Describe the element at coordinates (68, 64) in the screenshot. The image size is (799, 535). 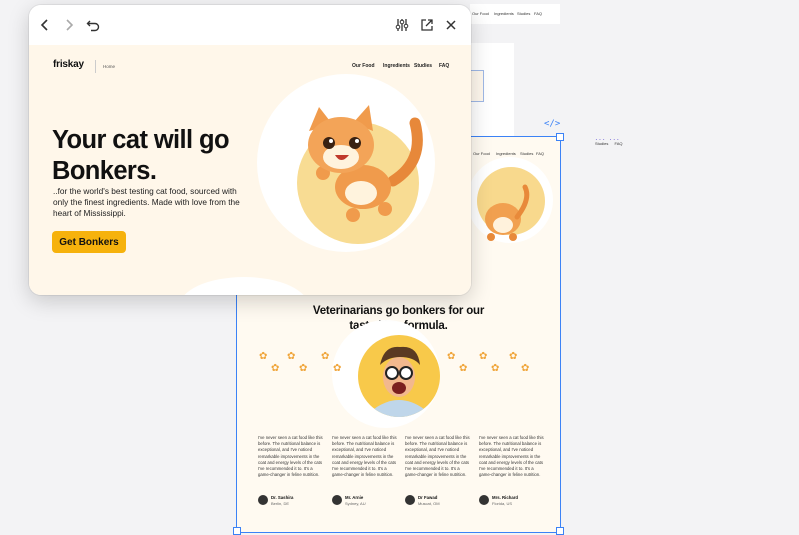
I see `site-logo: friskay` at that location.